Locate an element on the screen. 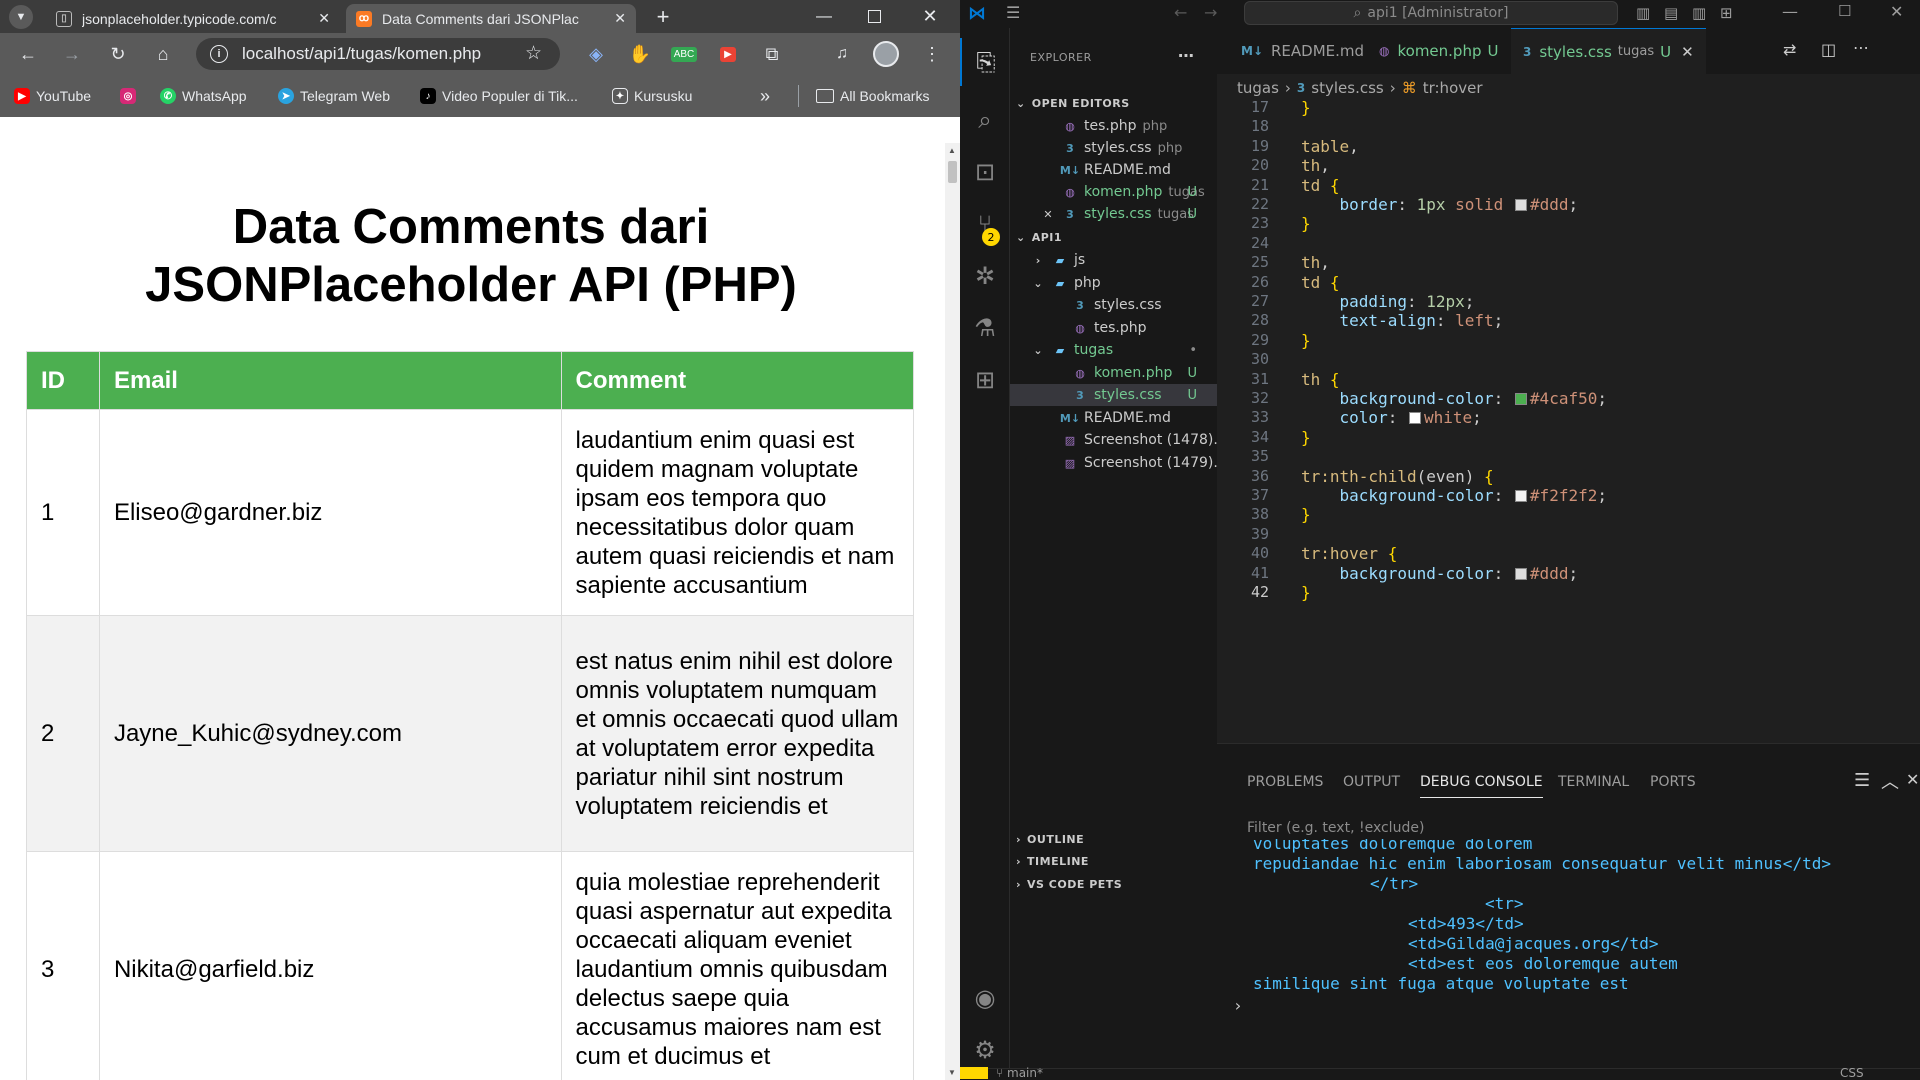  bookmark-kursusku: ✦ Kursusku is located at coordinates (652, 96).